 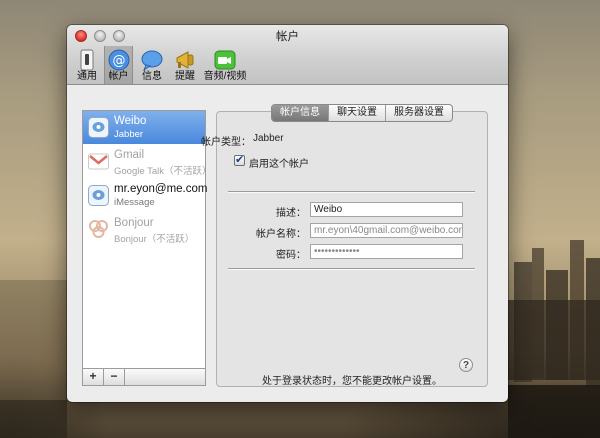 I want to click on toolbar-accounts: @ 帐户, so click(x=118, y=65).